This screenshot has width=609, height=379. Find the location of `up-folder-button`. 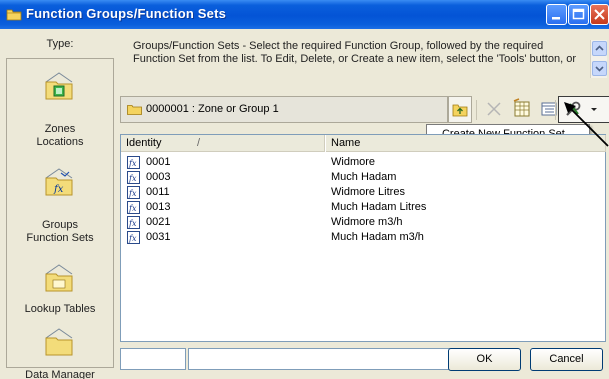

up-folder-button is located at coordinates (460, 109).